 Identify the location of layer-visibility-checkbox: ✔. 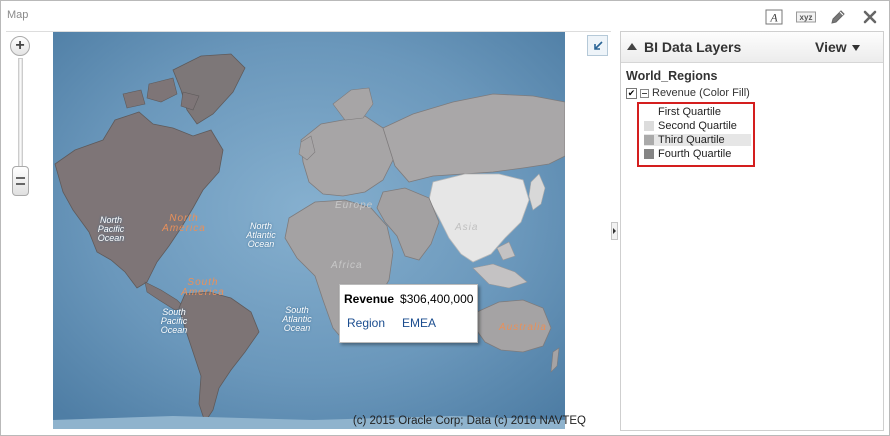
(631, 93).